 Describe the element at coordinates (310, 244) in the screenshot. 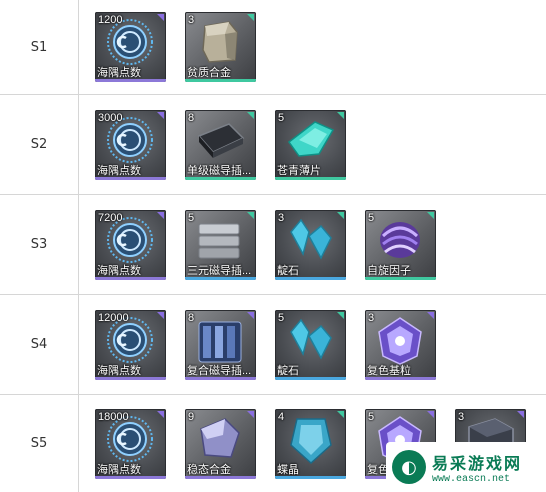

I see `reward-item: 3 靛石` at that location.